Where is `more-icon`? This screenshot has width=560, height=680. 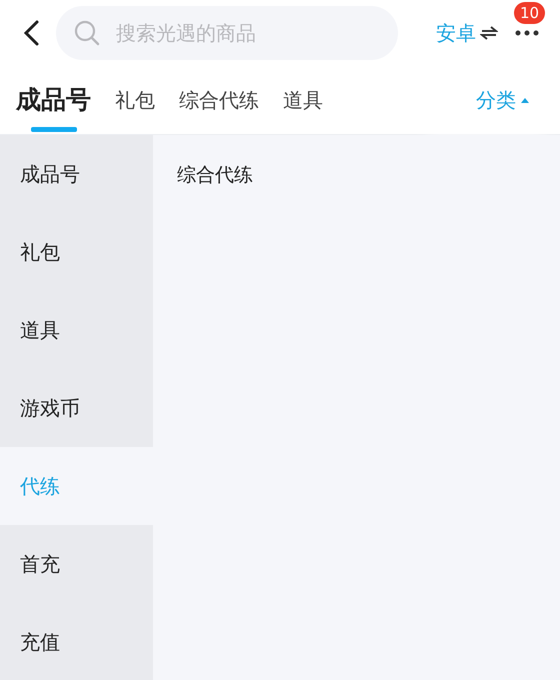 more-icon is located at coordinates (527, 33).